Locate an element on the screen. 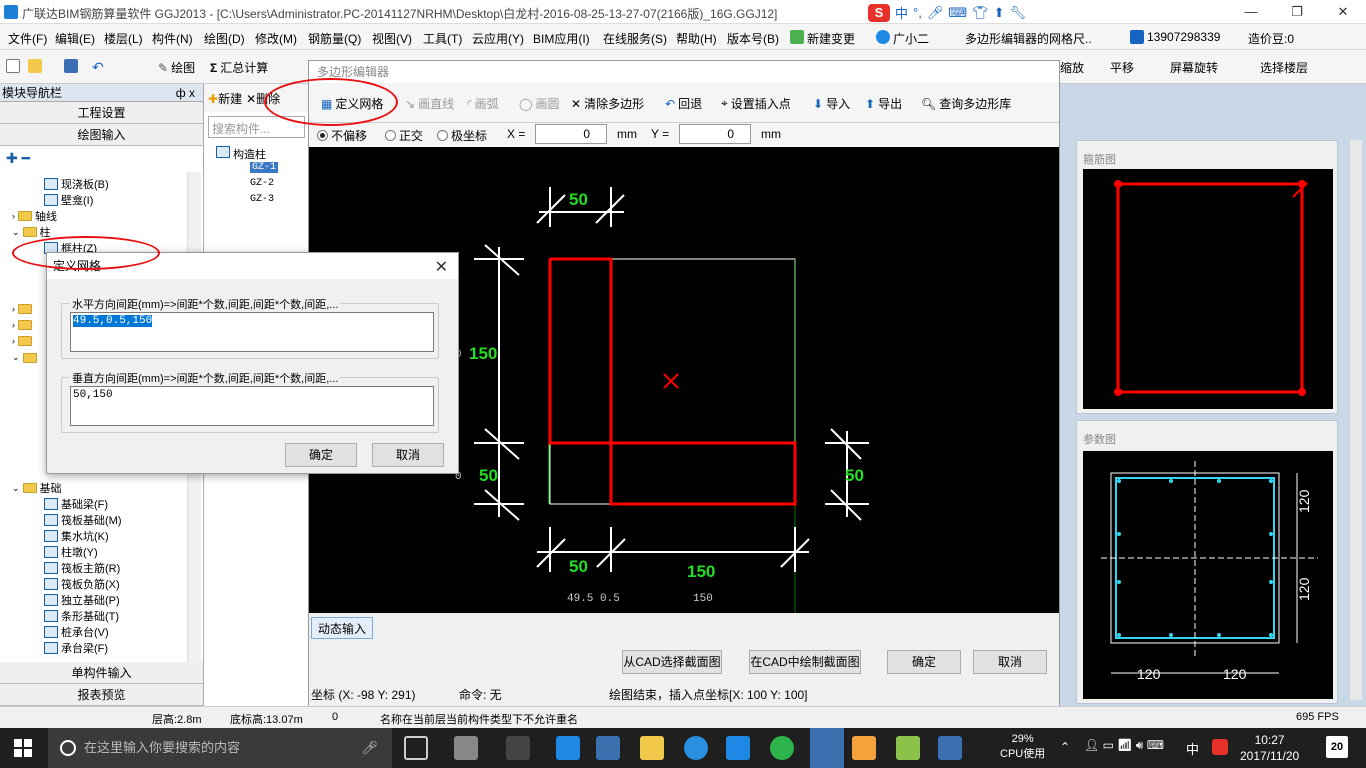  explorer-icon is located at coordinates (652, 748).